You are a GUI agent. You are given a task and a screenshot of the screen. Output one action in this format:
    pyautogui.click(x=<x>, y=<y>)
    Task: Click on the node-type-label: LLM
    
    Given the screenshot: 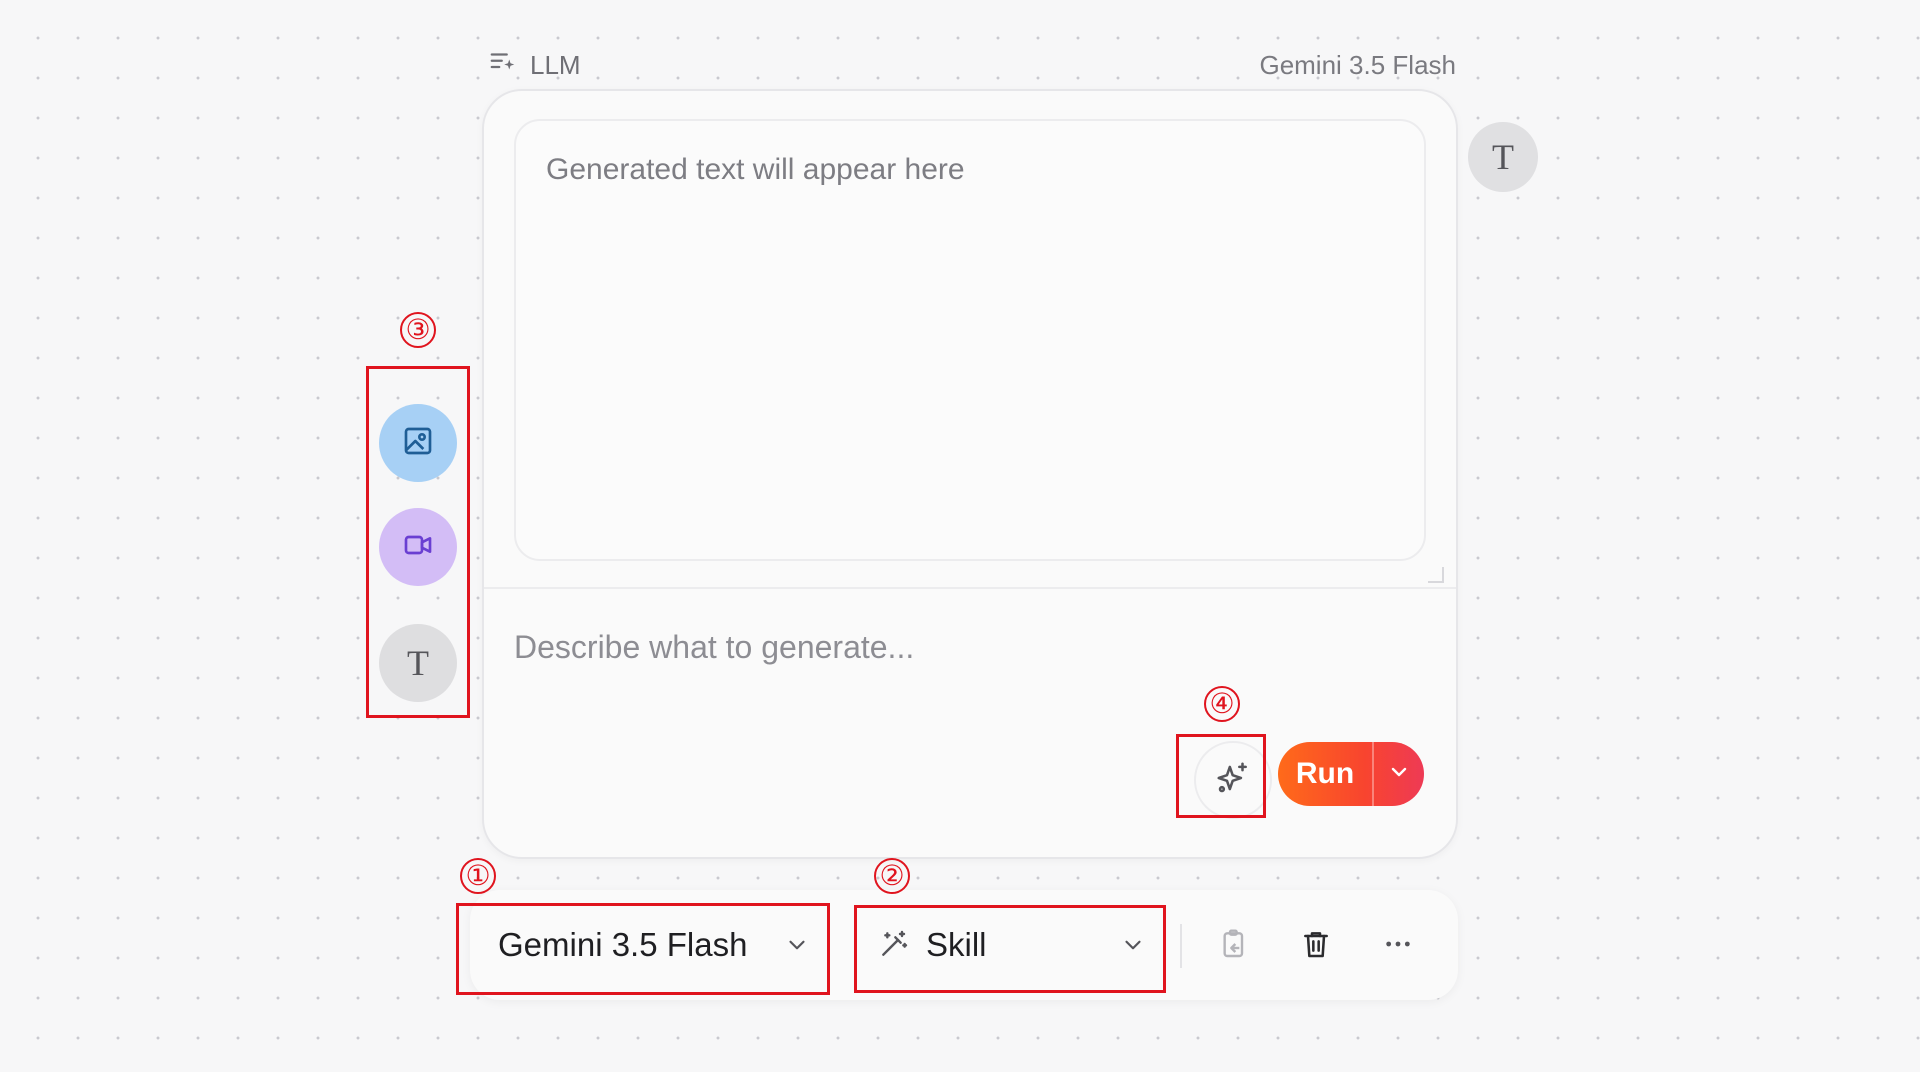 What is the action you would take?
    pyautogui.click(x=555, y=64)
    